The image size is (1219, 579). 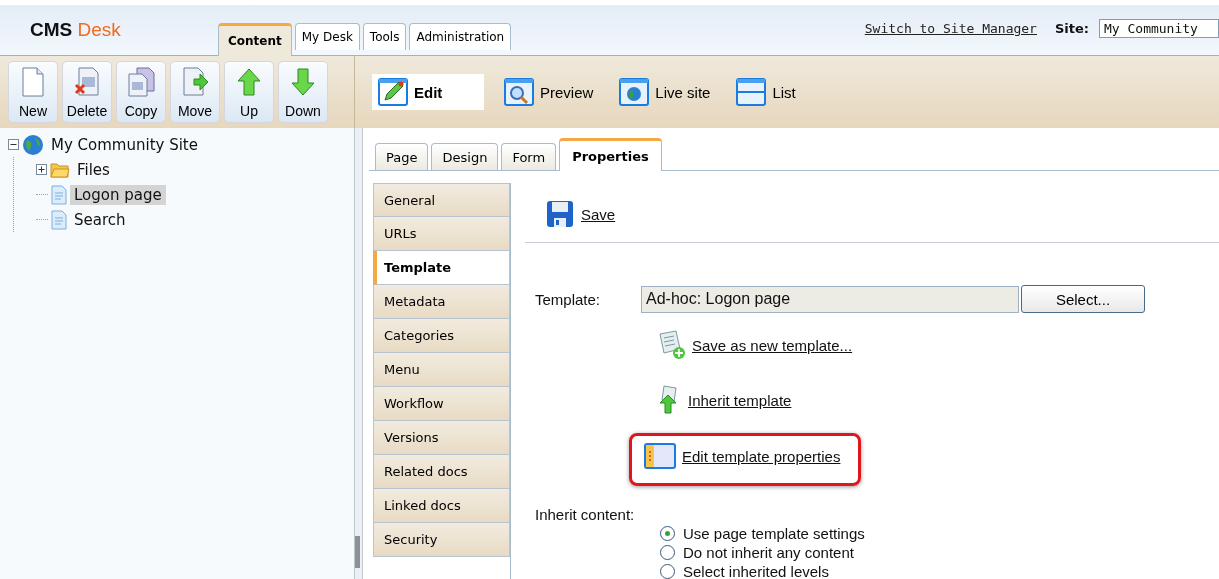 I want to click on copy-documents-icon, so click(x=141, y=82).